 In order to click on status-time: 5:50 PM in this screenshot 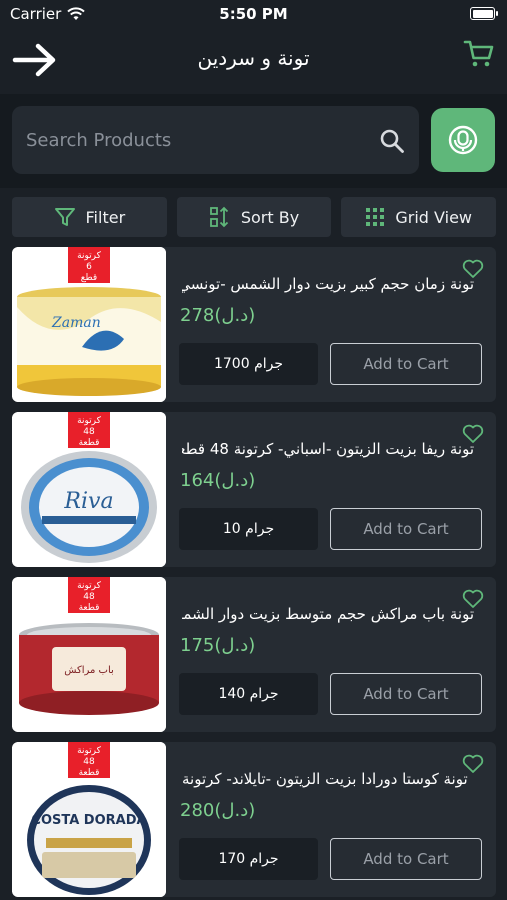, I will do `click(253, 14)`.